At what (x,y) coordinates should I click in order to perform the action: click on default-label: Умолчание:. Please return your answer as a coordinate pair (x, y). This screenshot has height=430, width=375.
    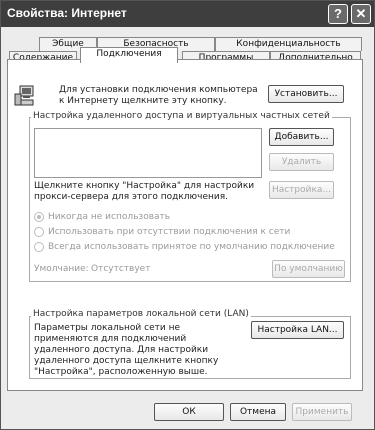
    Looking at the image, I should click on (61, 269).